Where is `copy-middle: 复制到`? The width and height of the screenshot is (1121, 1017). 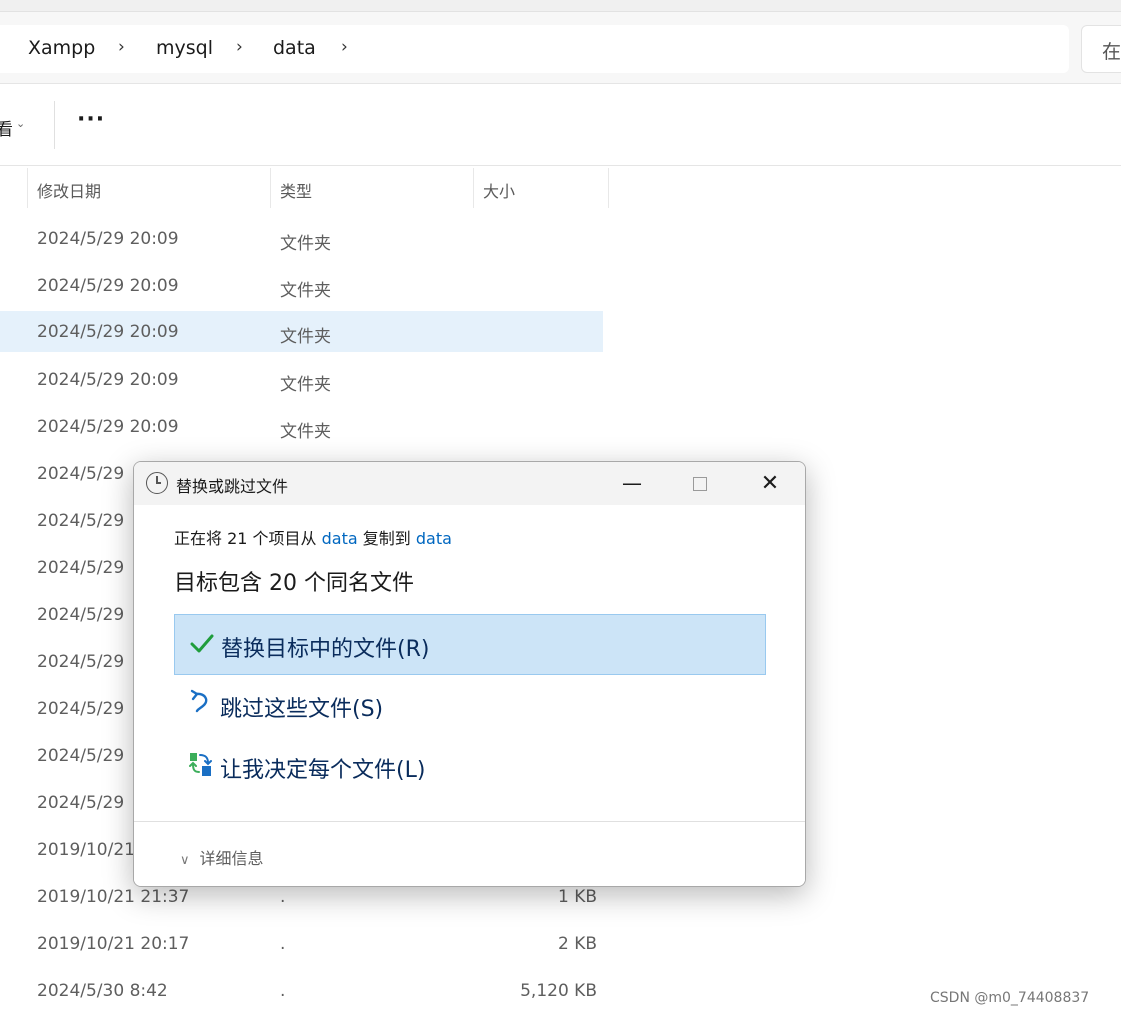
copy-middle: 复制到 is located at coordinates (386, 538).